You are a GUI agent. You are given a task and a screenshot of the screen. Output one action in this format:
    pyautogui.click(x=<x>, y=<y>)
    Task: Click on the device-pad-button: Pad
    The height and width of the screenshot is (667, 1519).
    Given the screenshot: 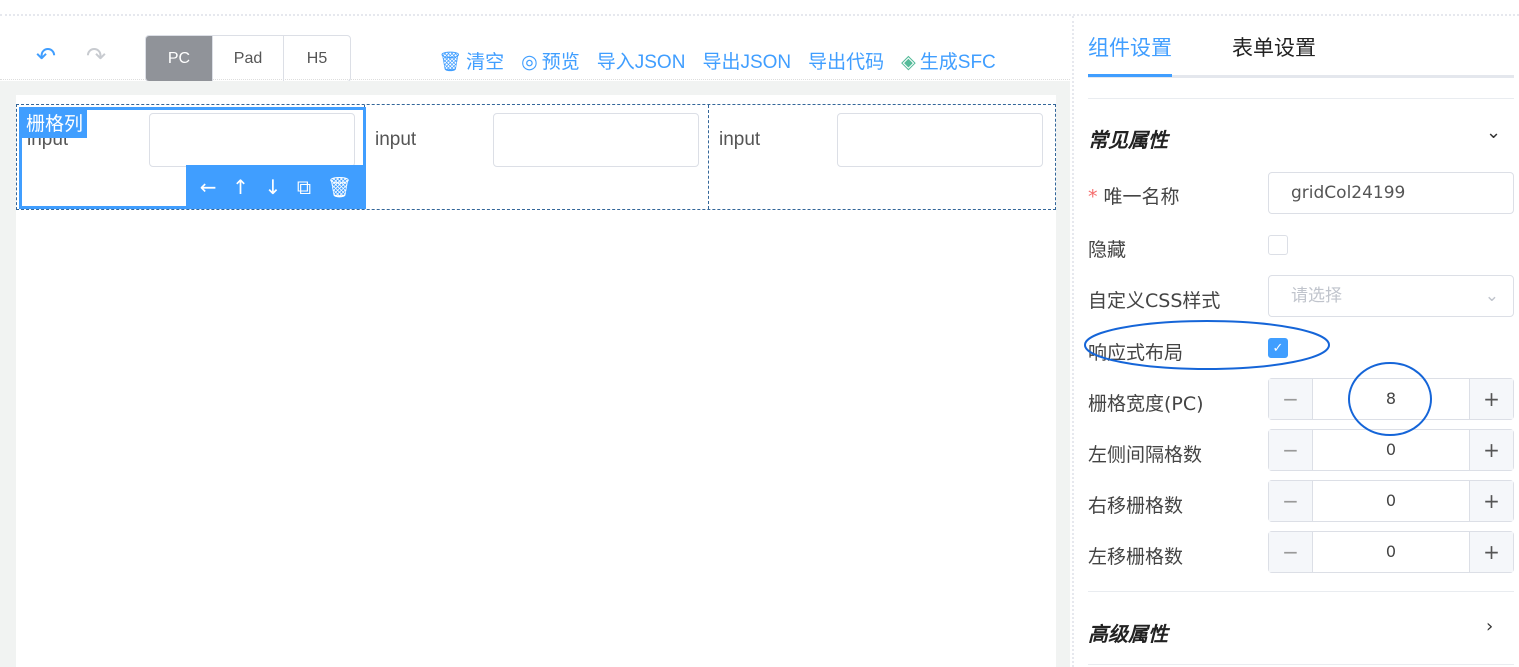 What is the action you would take?
    pyautogui.click(x=247, y=58)
    